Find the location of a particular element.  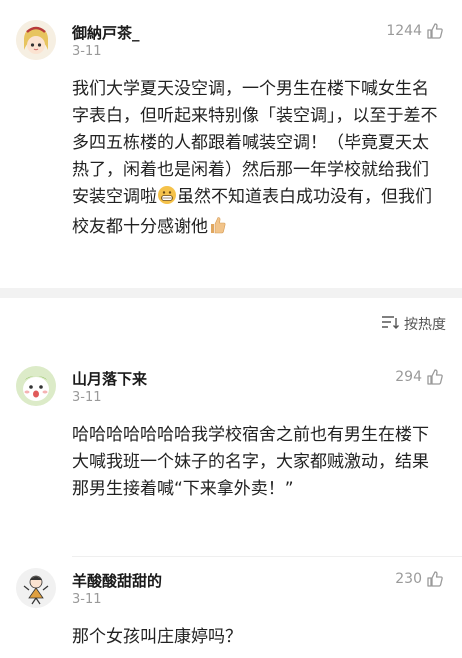

sort-toggle: 按热度 is located at coordinates (413, 324).